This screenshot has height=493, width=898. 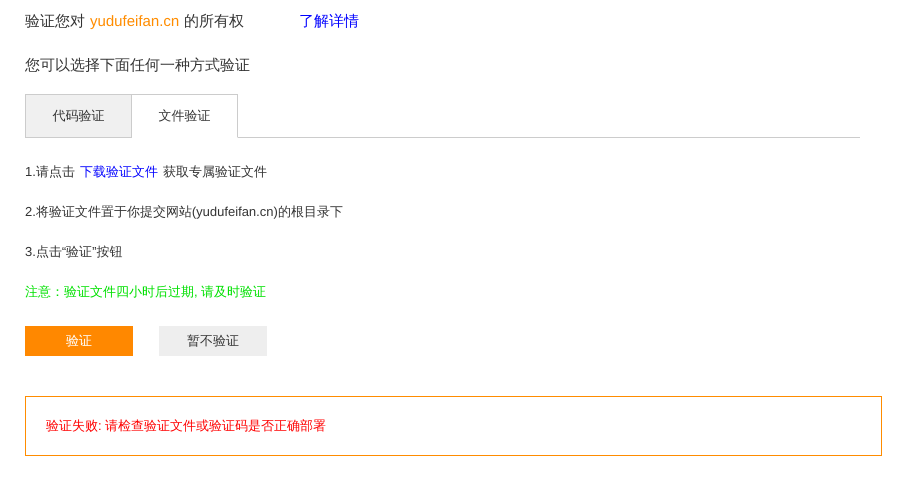 What do you see at coordinates (78, 116) in the screenshot?
I see `tab: 代码验证` at bounding box center [78, 116].